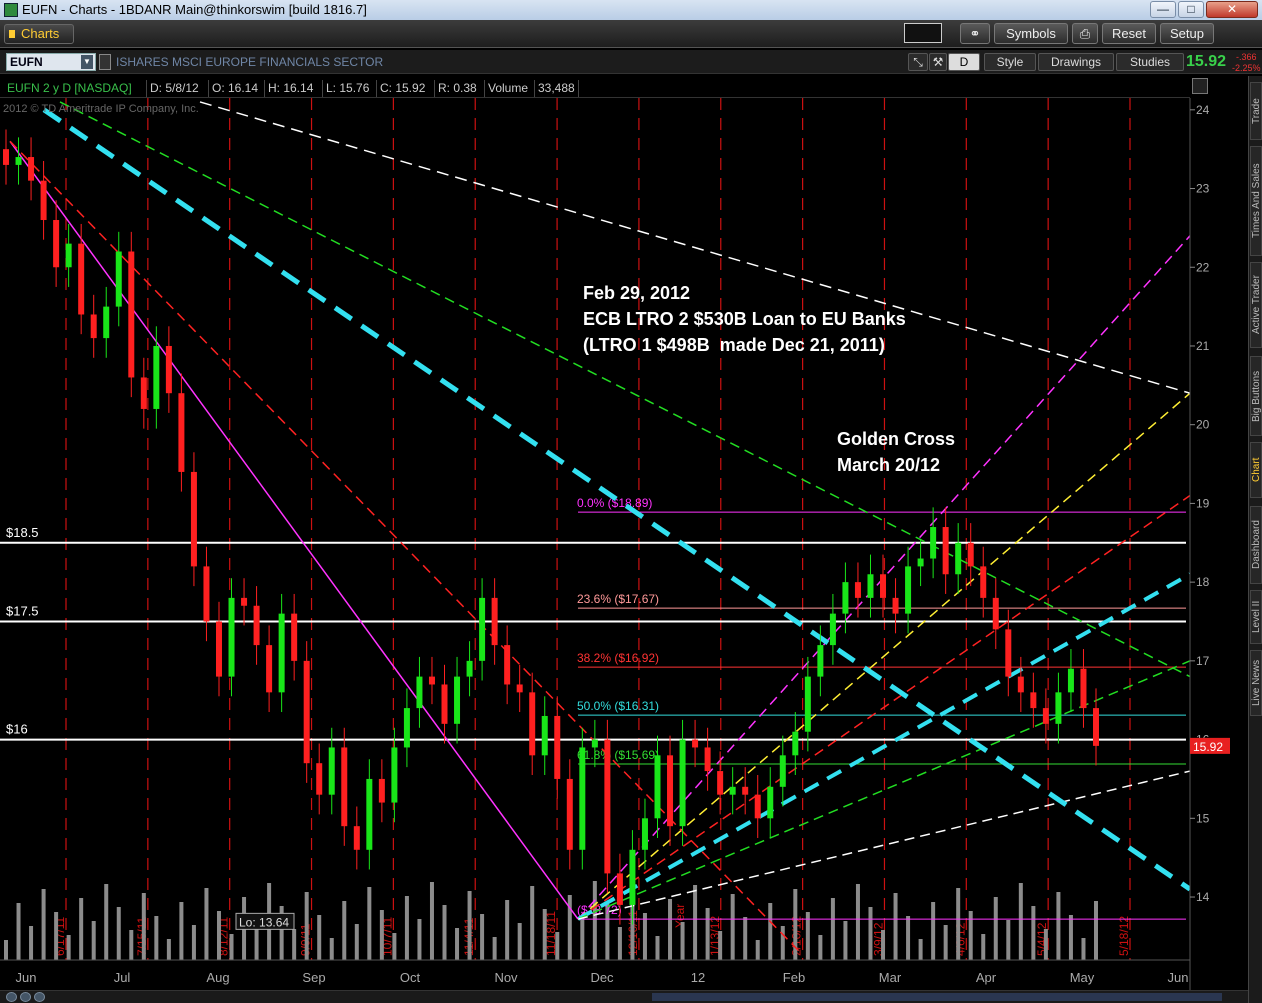 The image size is (1262, 1003). I want to click on info-high: H: 16.14, so click(290, 88).